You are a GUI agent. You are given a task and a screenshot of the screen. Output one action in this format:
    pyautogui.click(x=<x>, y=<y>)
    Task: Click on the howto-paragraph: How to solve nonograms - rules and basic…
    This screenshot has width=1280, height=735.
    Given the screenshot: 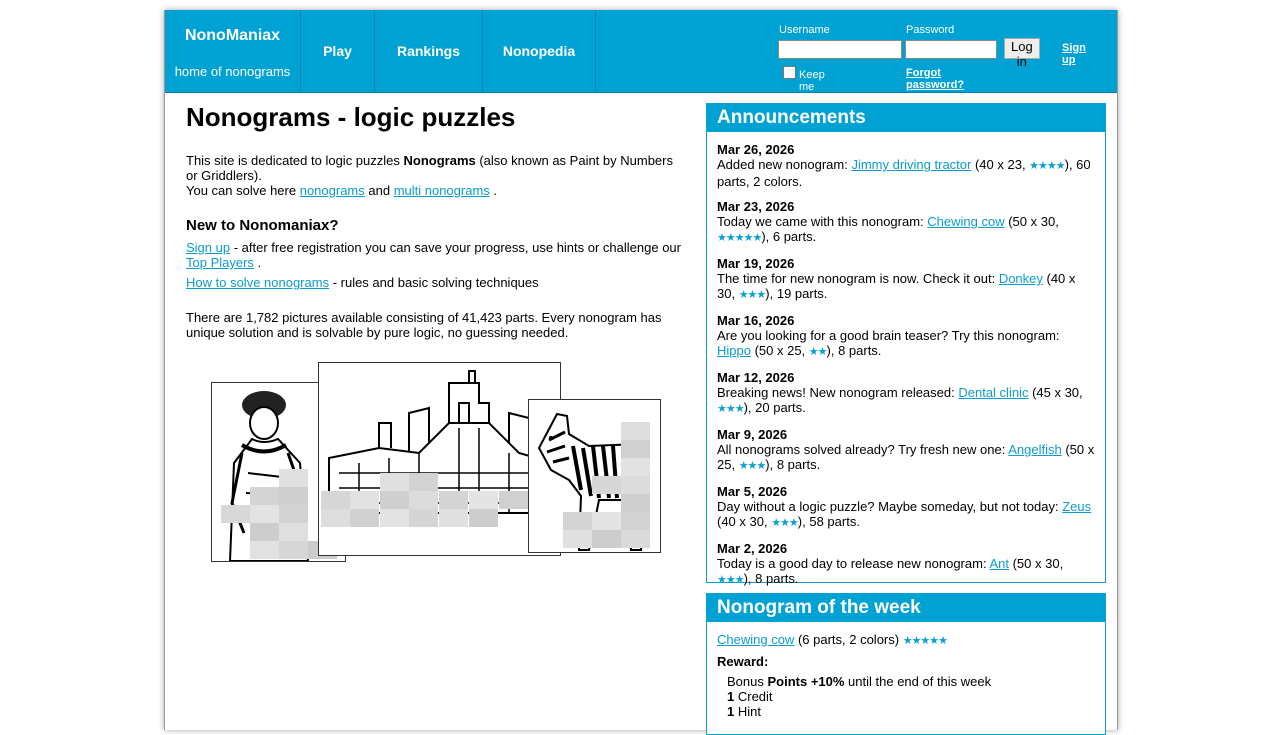 What is the action you would take?
    pyautogui.click(x=436, y=282)
    